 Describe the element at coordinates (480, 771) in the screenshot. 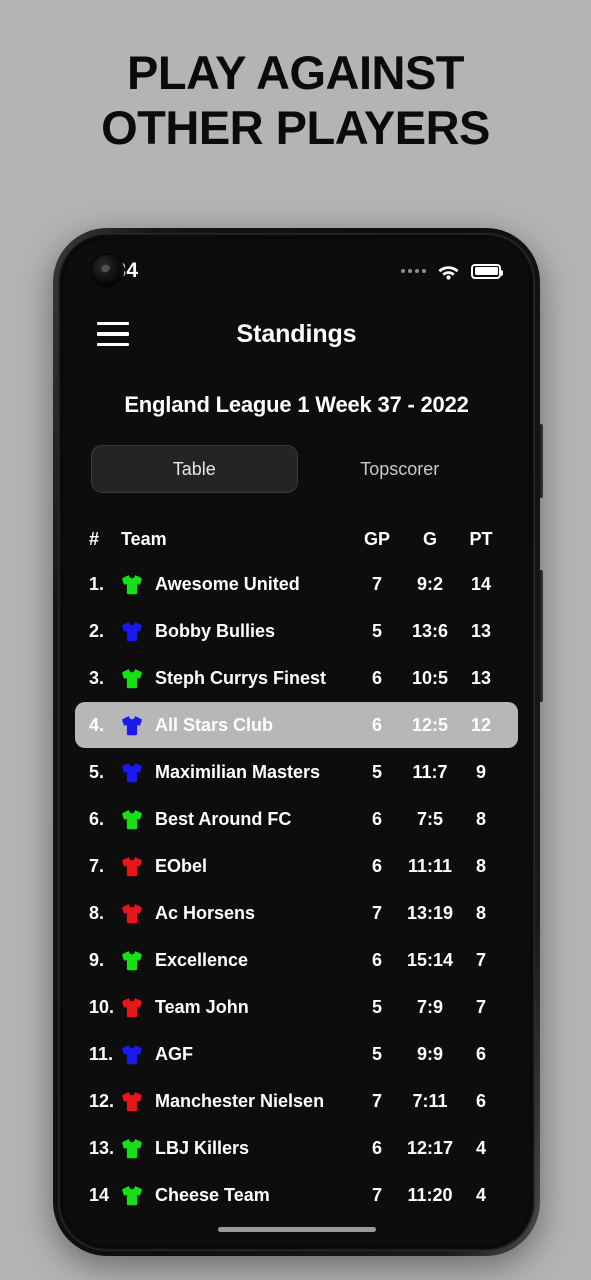

I see `row-points: 9` at that location.